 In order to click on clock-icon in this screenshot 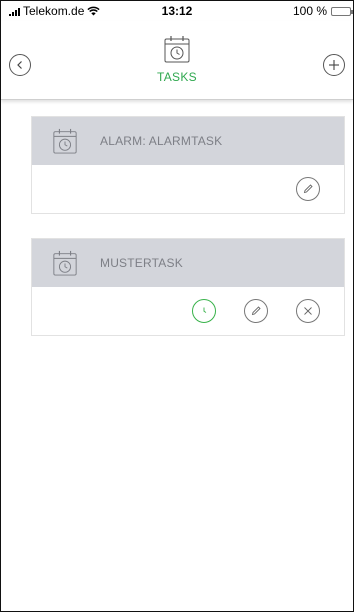, I will do `click(205, 310)`.